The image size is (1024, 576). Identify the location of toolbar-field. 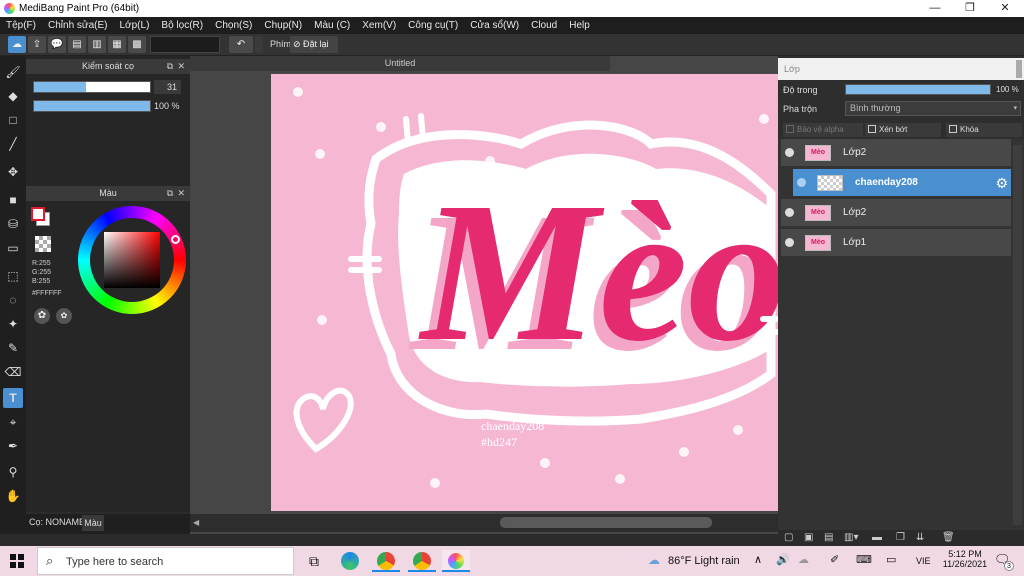
(185, 44).